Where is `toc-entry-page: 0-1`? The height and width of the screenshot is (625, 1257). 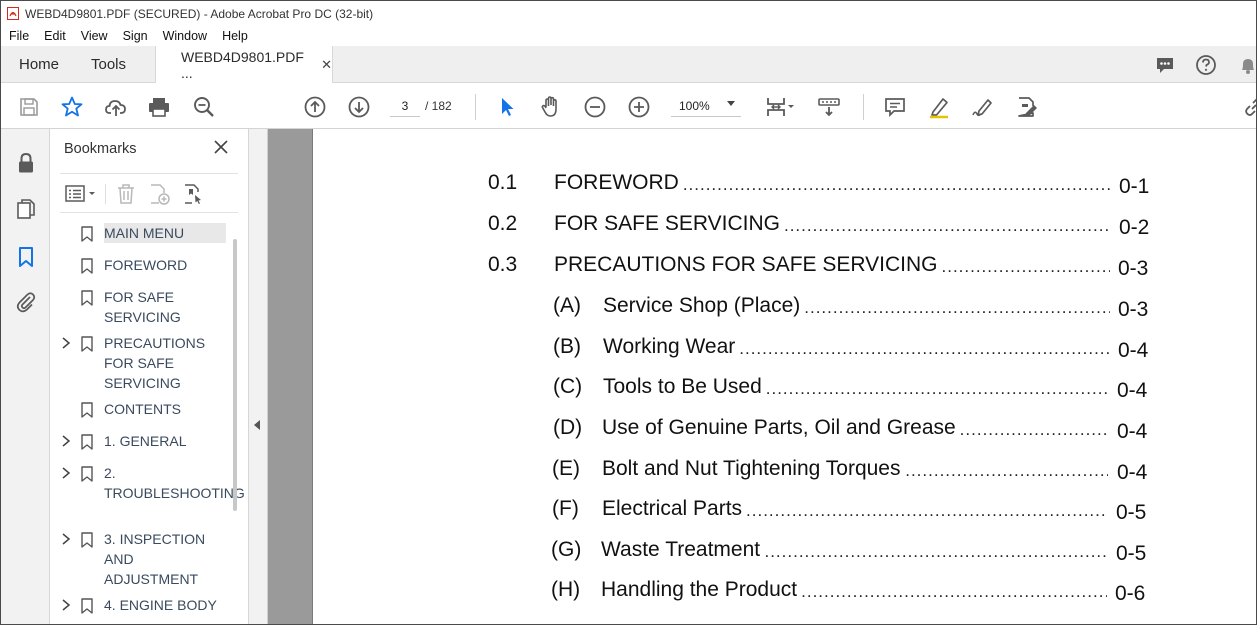 toc-entry-page: 0-1 is located at coordinates (1134, 186).